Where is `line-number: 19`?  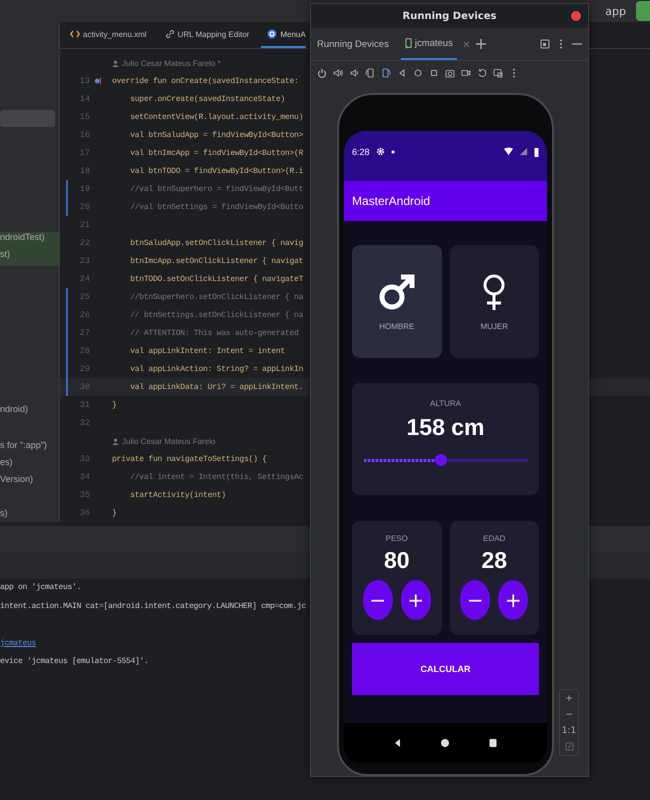 line-number: 19 is located at coordinates (84, 189).